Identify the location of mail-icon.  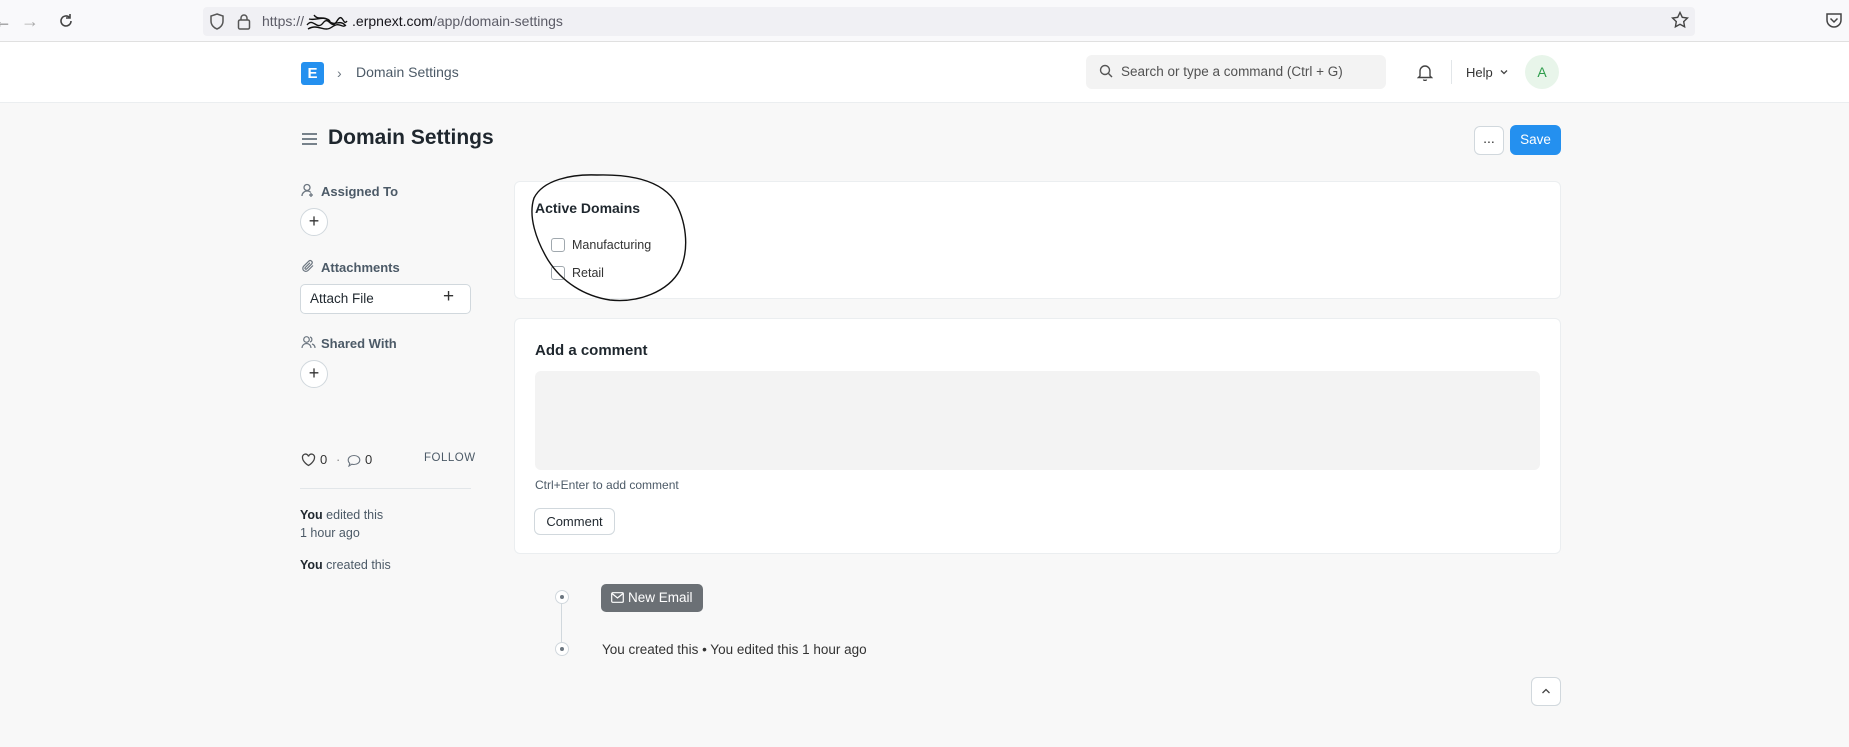
(617, 597).